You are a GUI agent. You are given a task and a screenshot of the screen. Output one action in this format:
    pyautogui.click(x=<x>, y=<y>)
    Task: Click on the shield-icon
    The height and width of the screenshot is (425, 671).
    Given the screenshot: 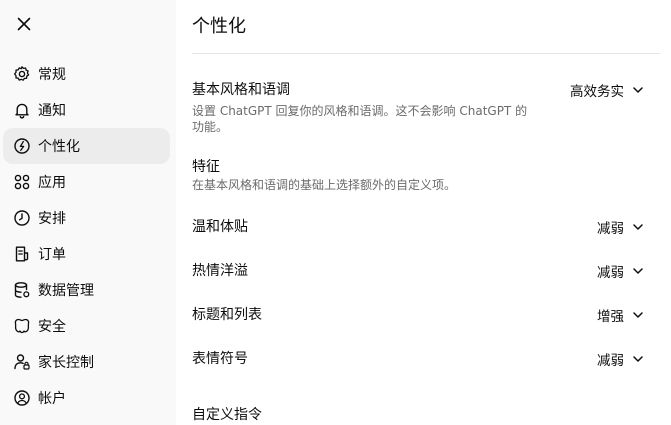 What is the action you would take?
    pyautogui.click(x=22, y=326)
    